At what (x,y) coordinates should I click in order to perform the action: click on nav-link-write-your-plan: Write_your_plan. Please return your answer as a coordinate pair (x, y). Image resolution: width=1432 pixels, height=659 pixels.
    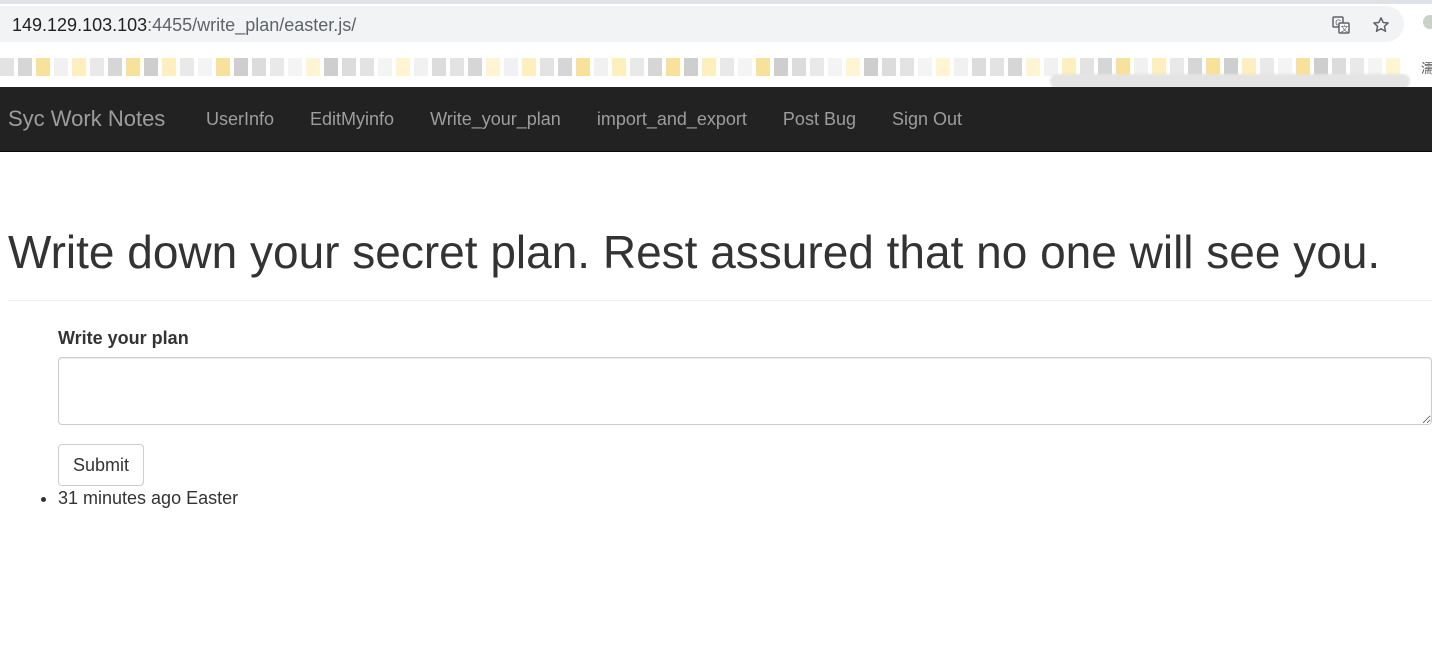
    Looking at the image, I should click on (495, 119).